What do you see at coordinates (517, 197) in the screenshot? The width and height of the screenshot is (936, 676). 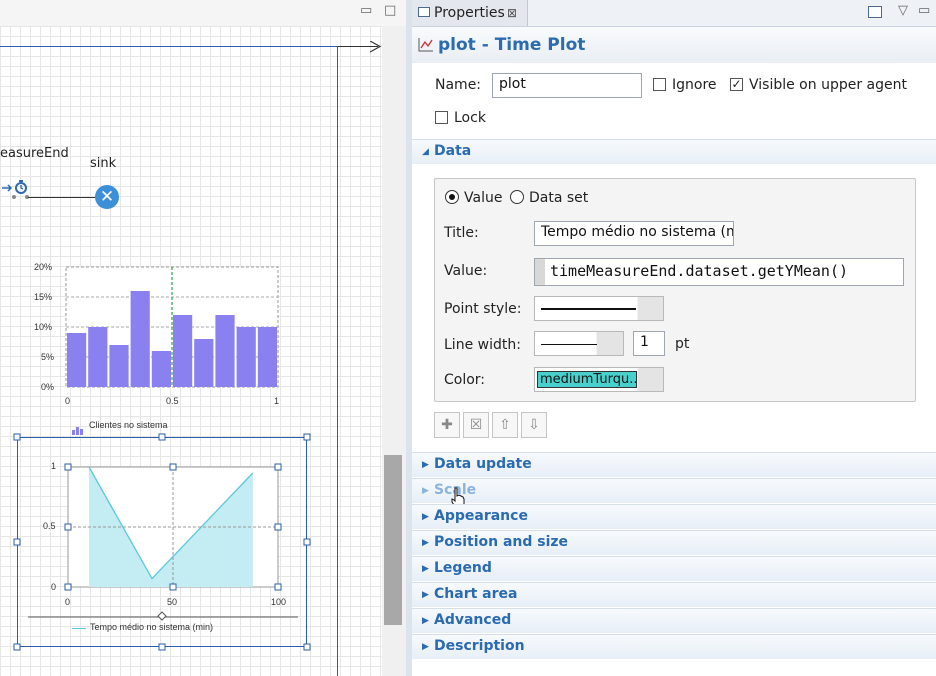 I see `dataset-radio` at bounding box center [517, 197].